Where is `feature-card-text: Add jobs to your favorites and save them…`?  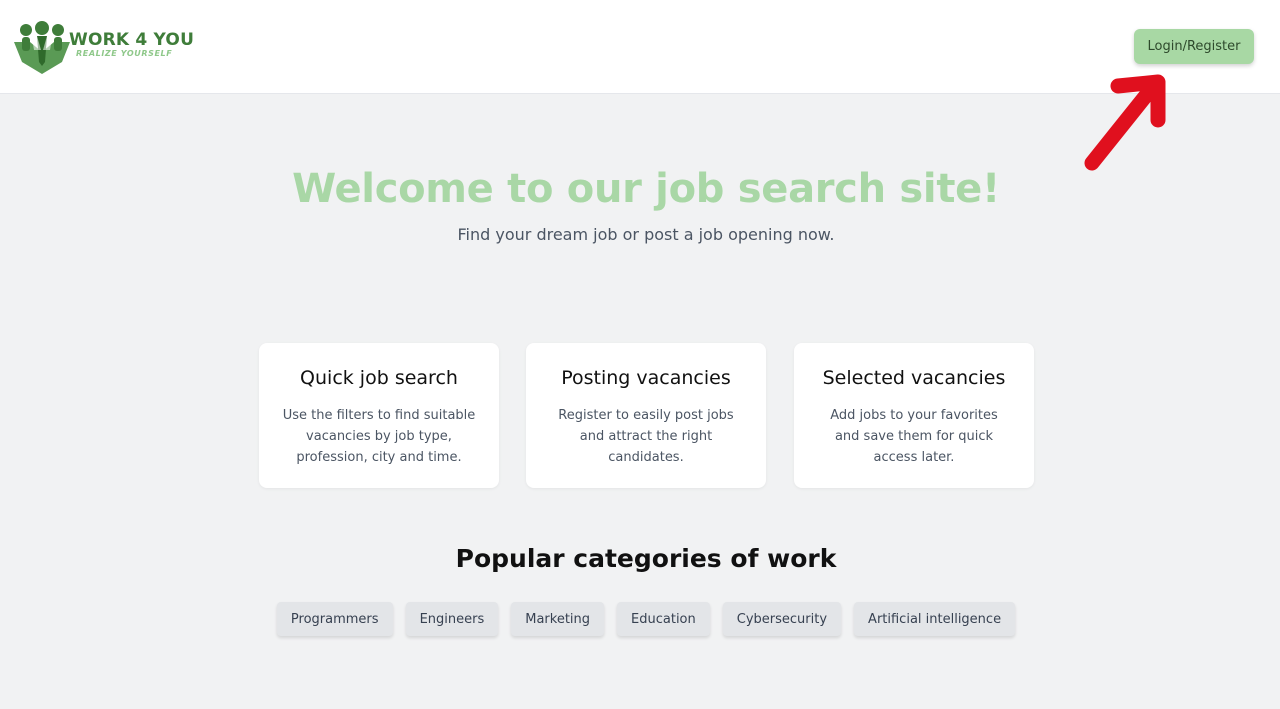 feature-card-text: Add jobs to your favorites and save them… is located at coordinates (914, 436).